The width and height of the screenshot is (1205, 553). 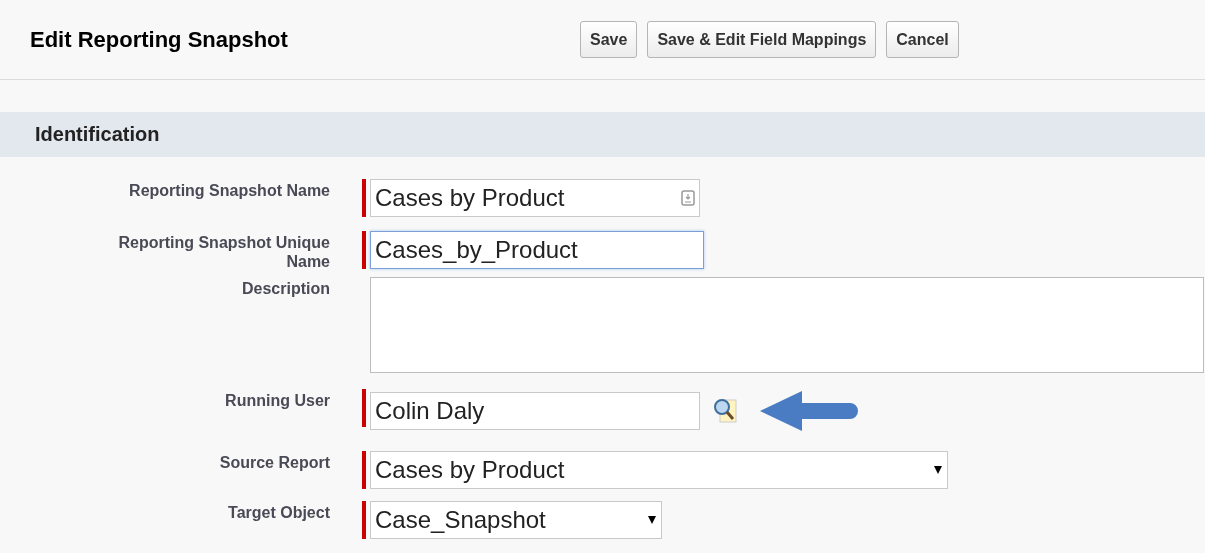 What do you see at coordinates (274, 462) in the screenshot?
I see `field-label: Source Report` at bounding box center [274, 462].